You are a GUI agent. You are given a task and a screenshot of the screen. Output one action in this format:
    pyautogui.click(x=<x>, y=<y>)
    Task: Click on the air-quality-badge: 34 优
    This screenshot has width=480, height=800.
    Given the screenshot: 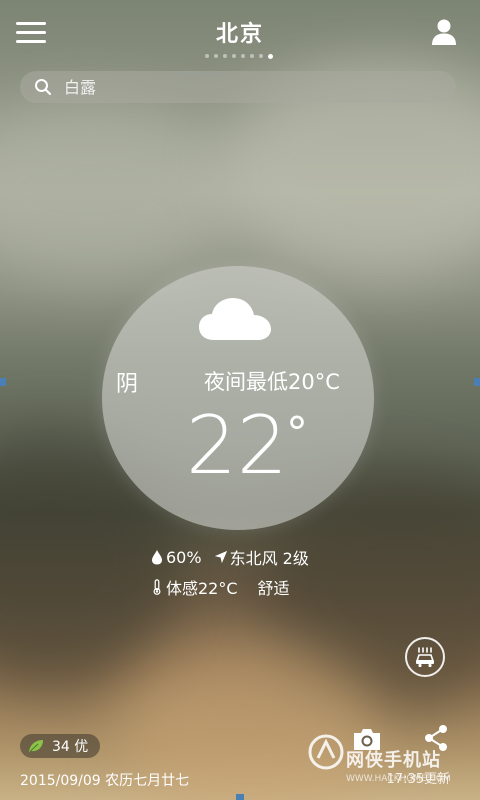 What is the action you would take?
    pyautogui.click(x=60, y=746)
    